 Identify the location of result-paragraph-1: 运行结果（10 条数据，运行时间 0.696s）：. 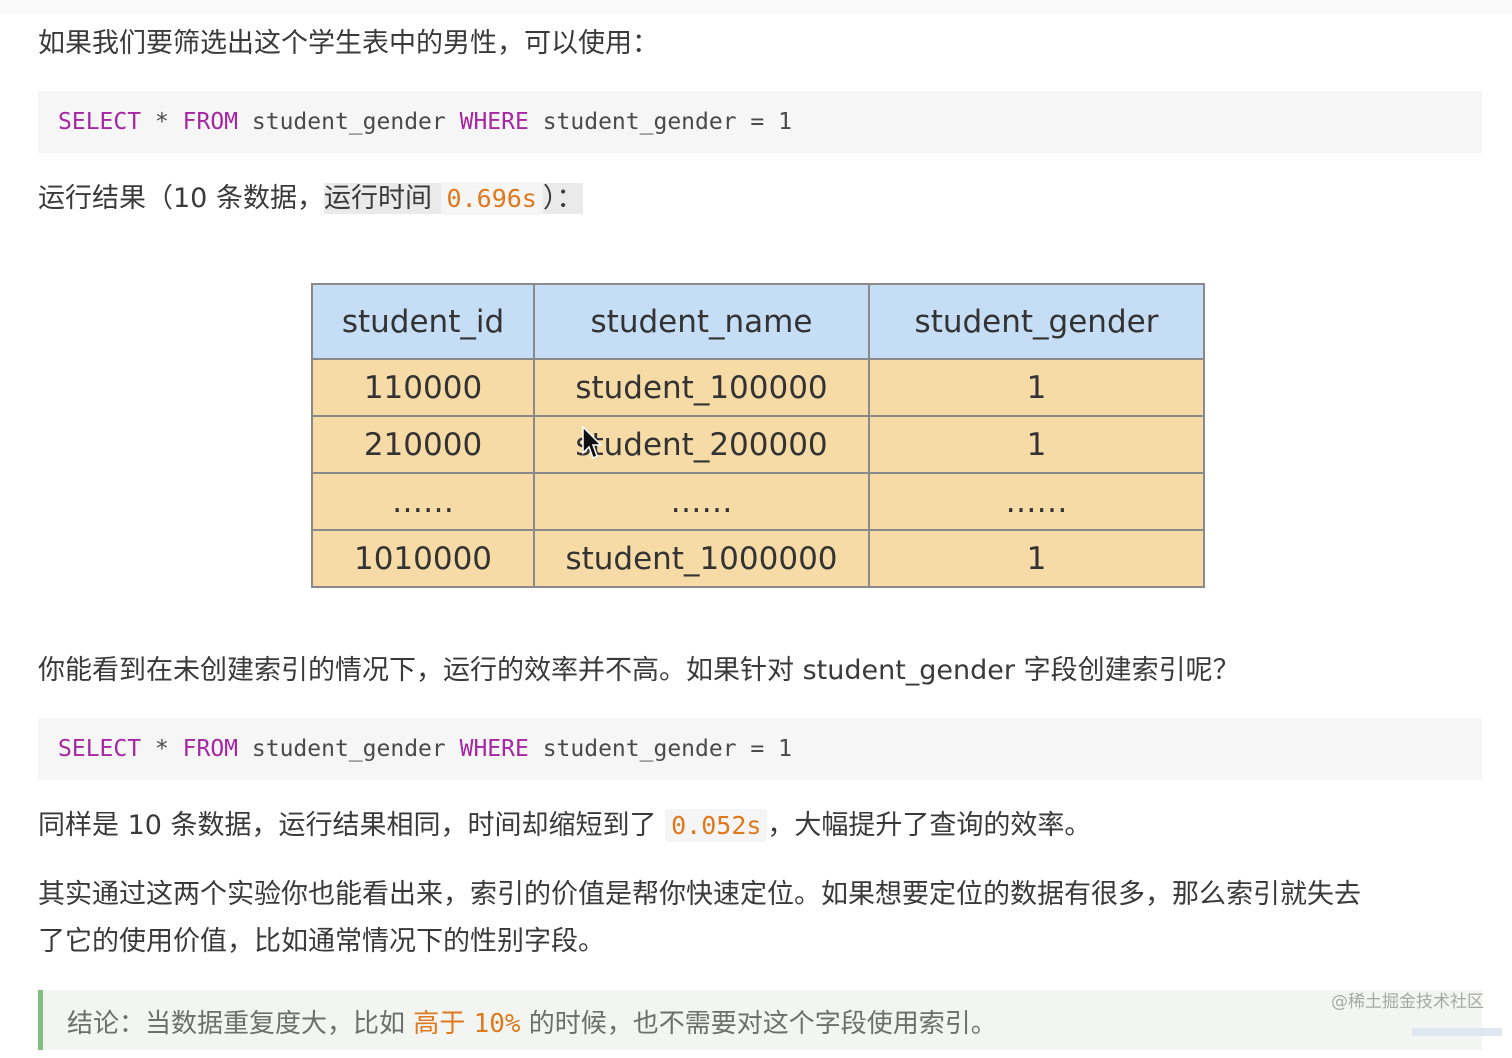
(311, 199).